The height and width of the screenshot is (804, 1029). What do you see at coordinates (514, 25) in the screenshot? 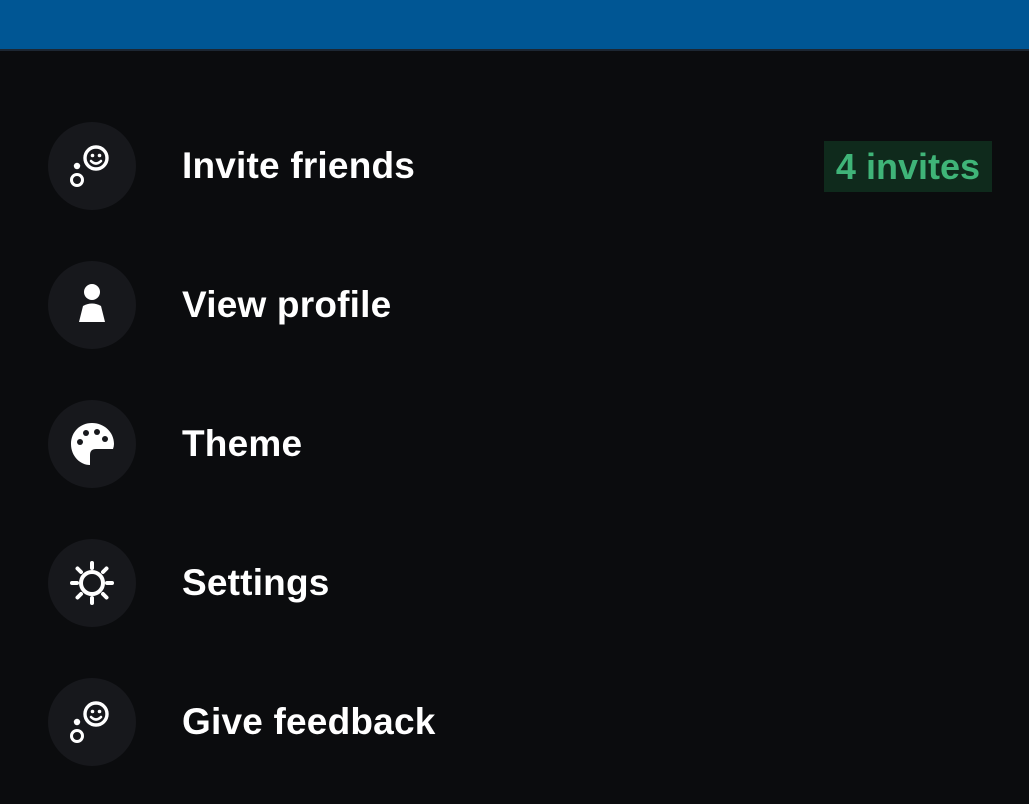
I see `top-bar` at bounding box center [514, 25].